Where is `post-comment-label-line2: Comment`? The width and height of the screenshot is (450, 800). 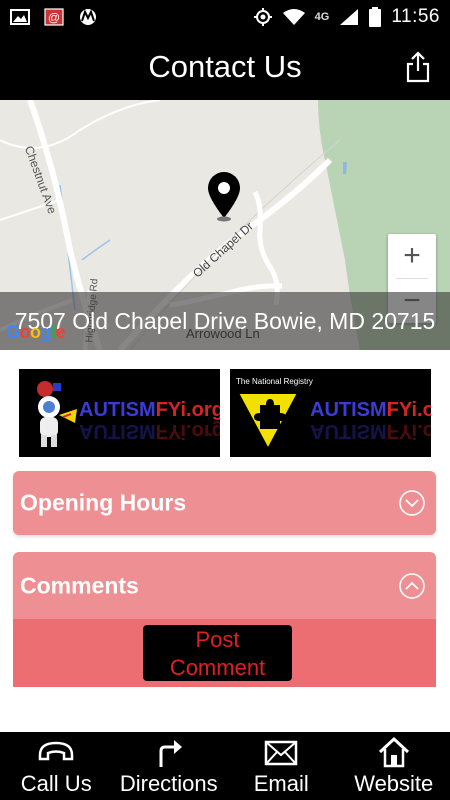
post-comment-label-line2: Comment is located at coordinates (217, 667).